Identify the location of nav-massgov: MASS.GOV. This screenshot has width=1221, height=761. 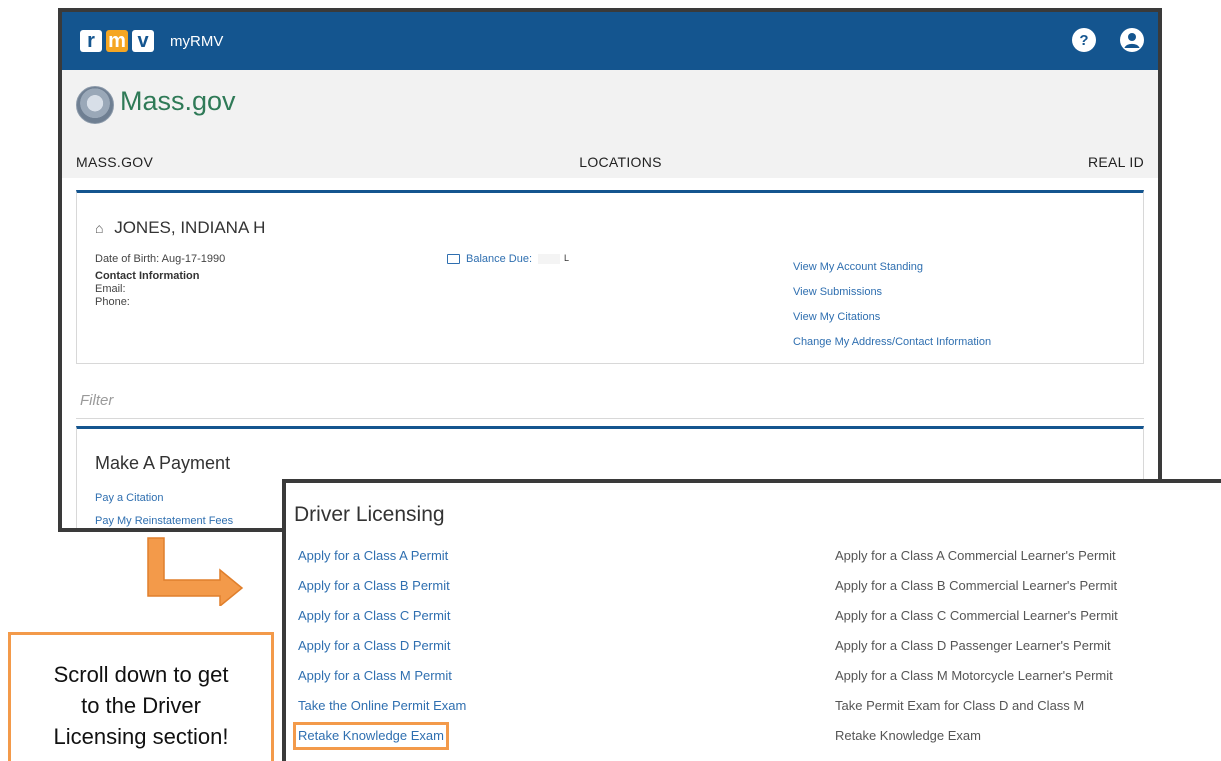
(114, 162).